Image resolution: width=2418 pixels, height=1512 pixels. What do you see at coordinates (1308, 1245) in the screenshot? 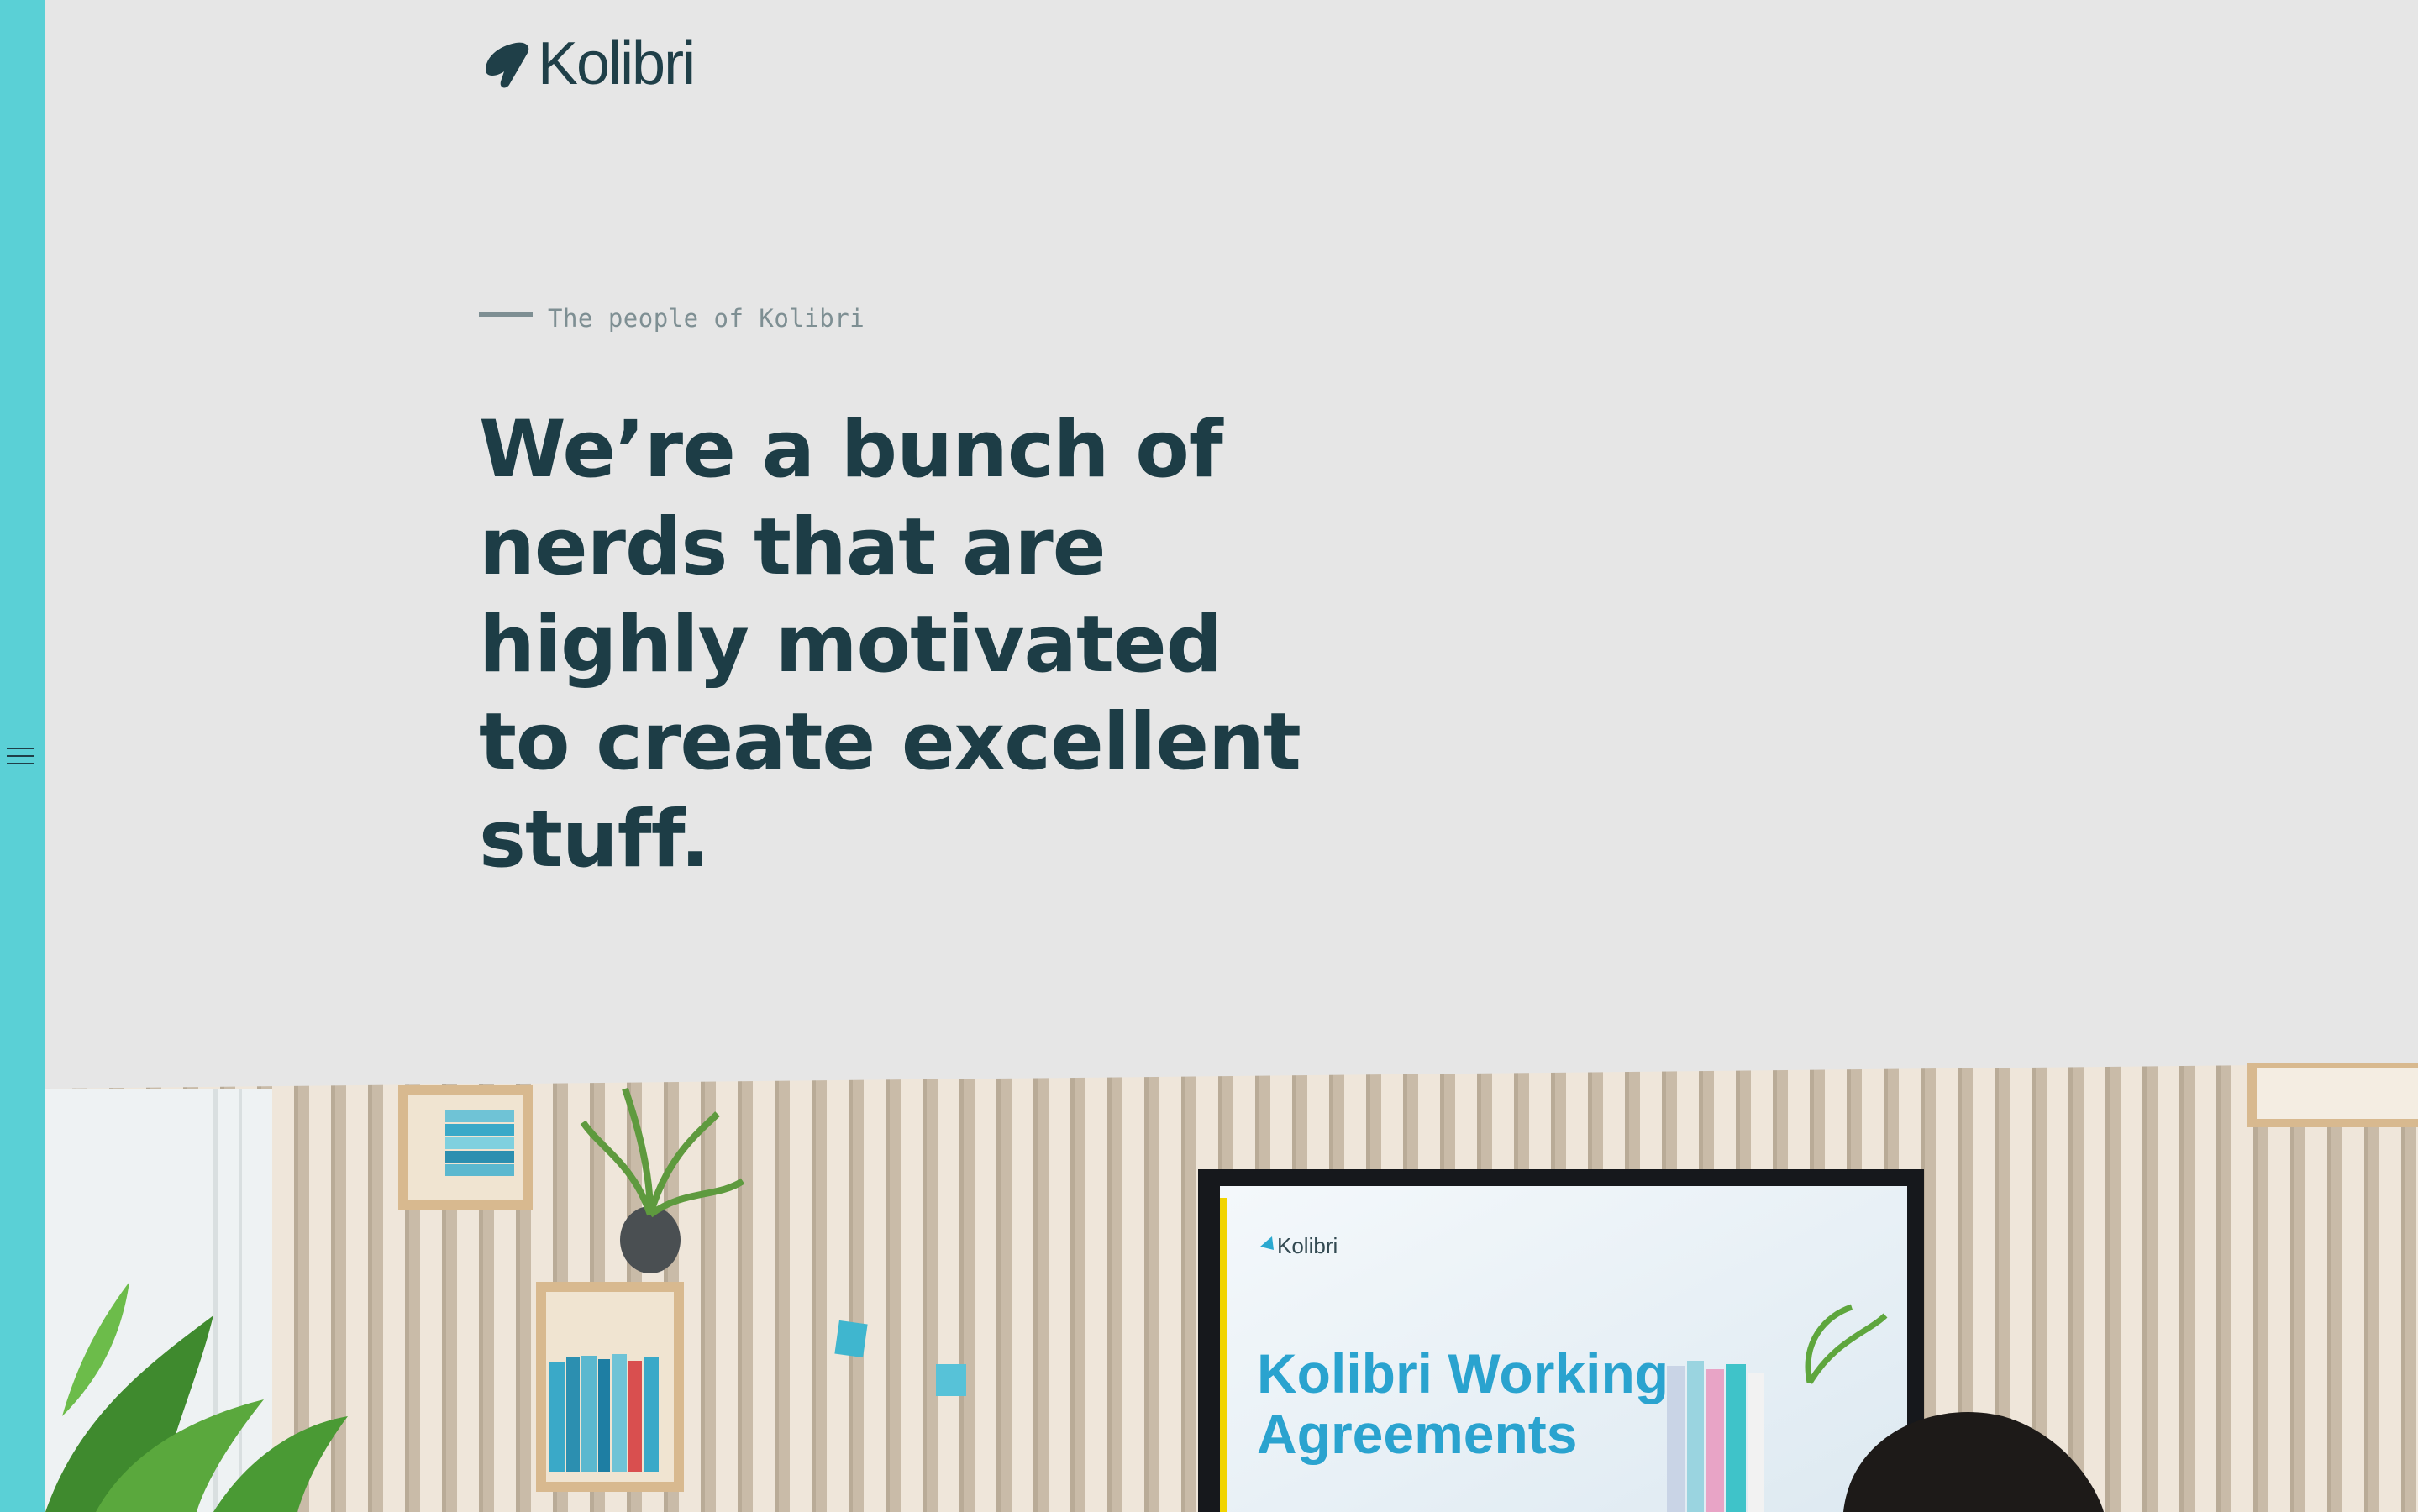
I see `screen-logo-text: Kolibri` at bounding box center [1308, 1245].